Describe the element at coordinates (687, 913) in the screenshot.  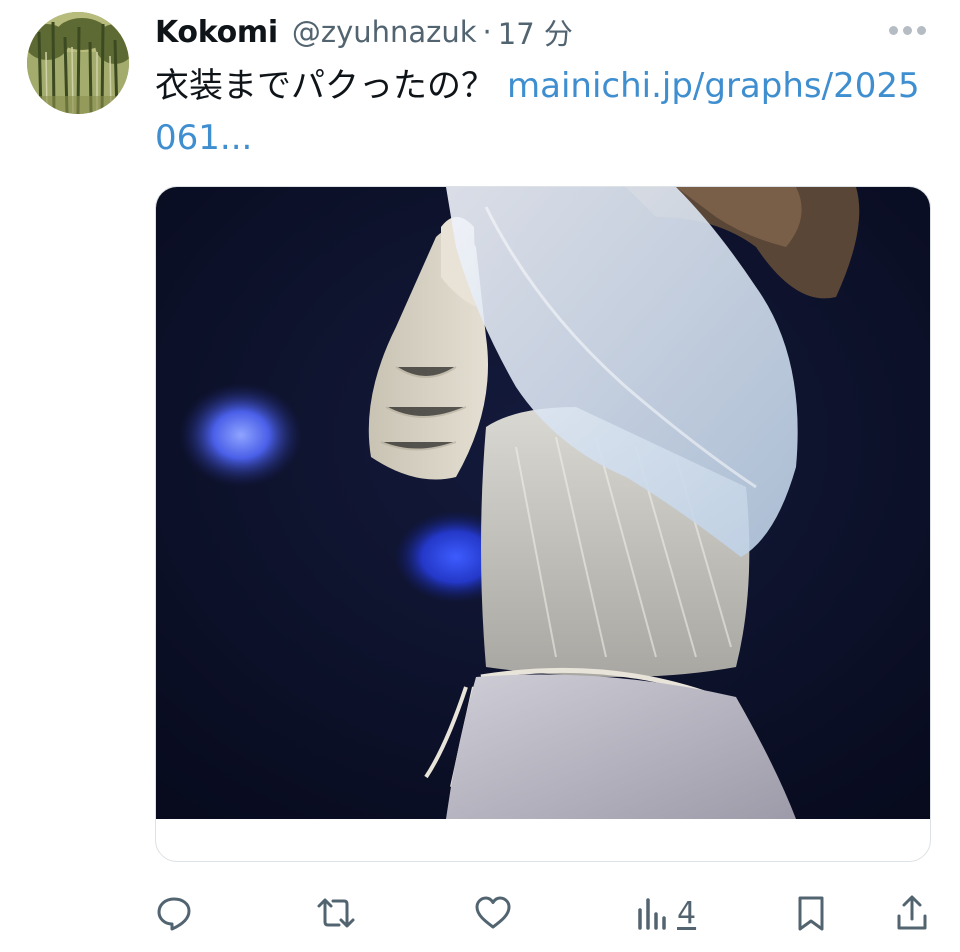
I see `views-count: 4` at that location.